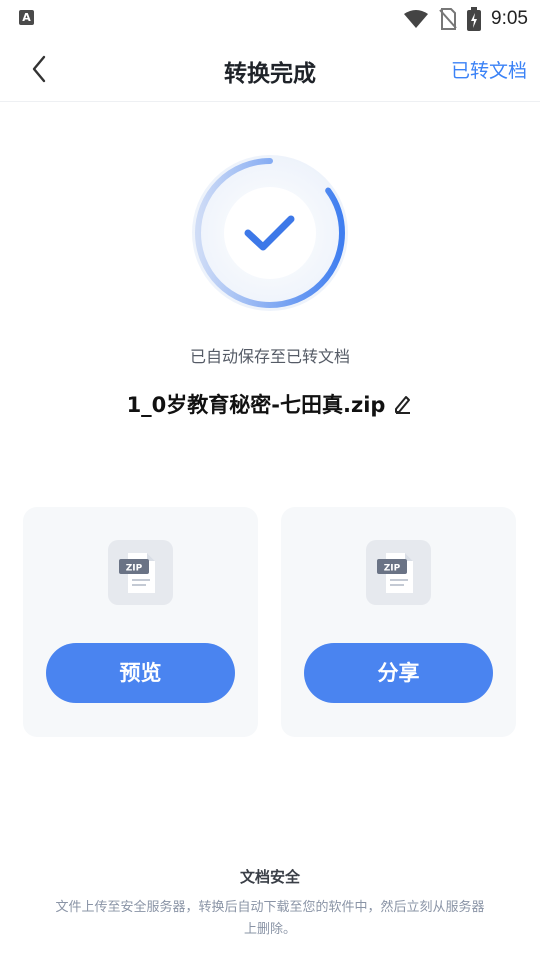 The height and width of the screenshot is (960, 540). What do you see at coordinates (270, 918) in the screenshot?
I see `security-description: 文件上传至安全服务器，转换后自动下载至您的软件中，然后立刻从服务器上删除。` at bounding box center [270, 918].